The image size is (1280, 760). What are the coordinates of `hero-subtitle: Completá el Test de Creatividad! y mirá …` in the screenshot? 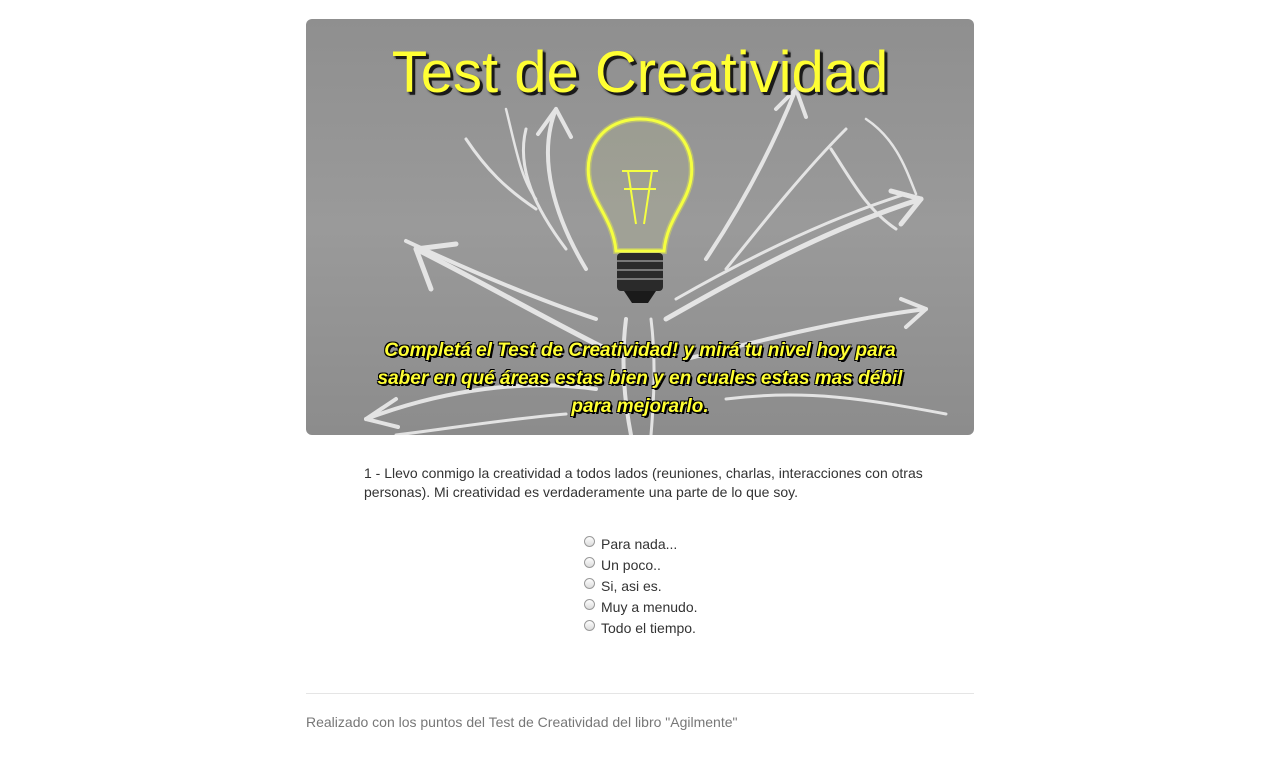 It's located at (640, 378).